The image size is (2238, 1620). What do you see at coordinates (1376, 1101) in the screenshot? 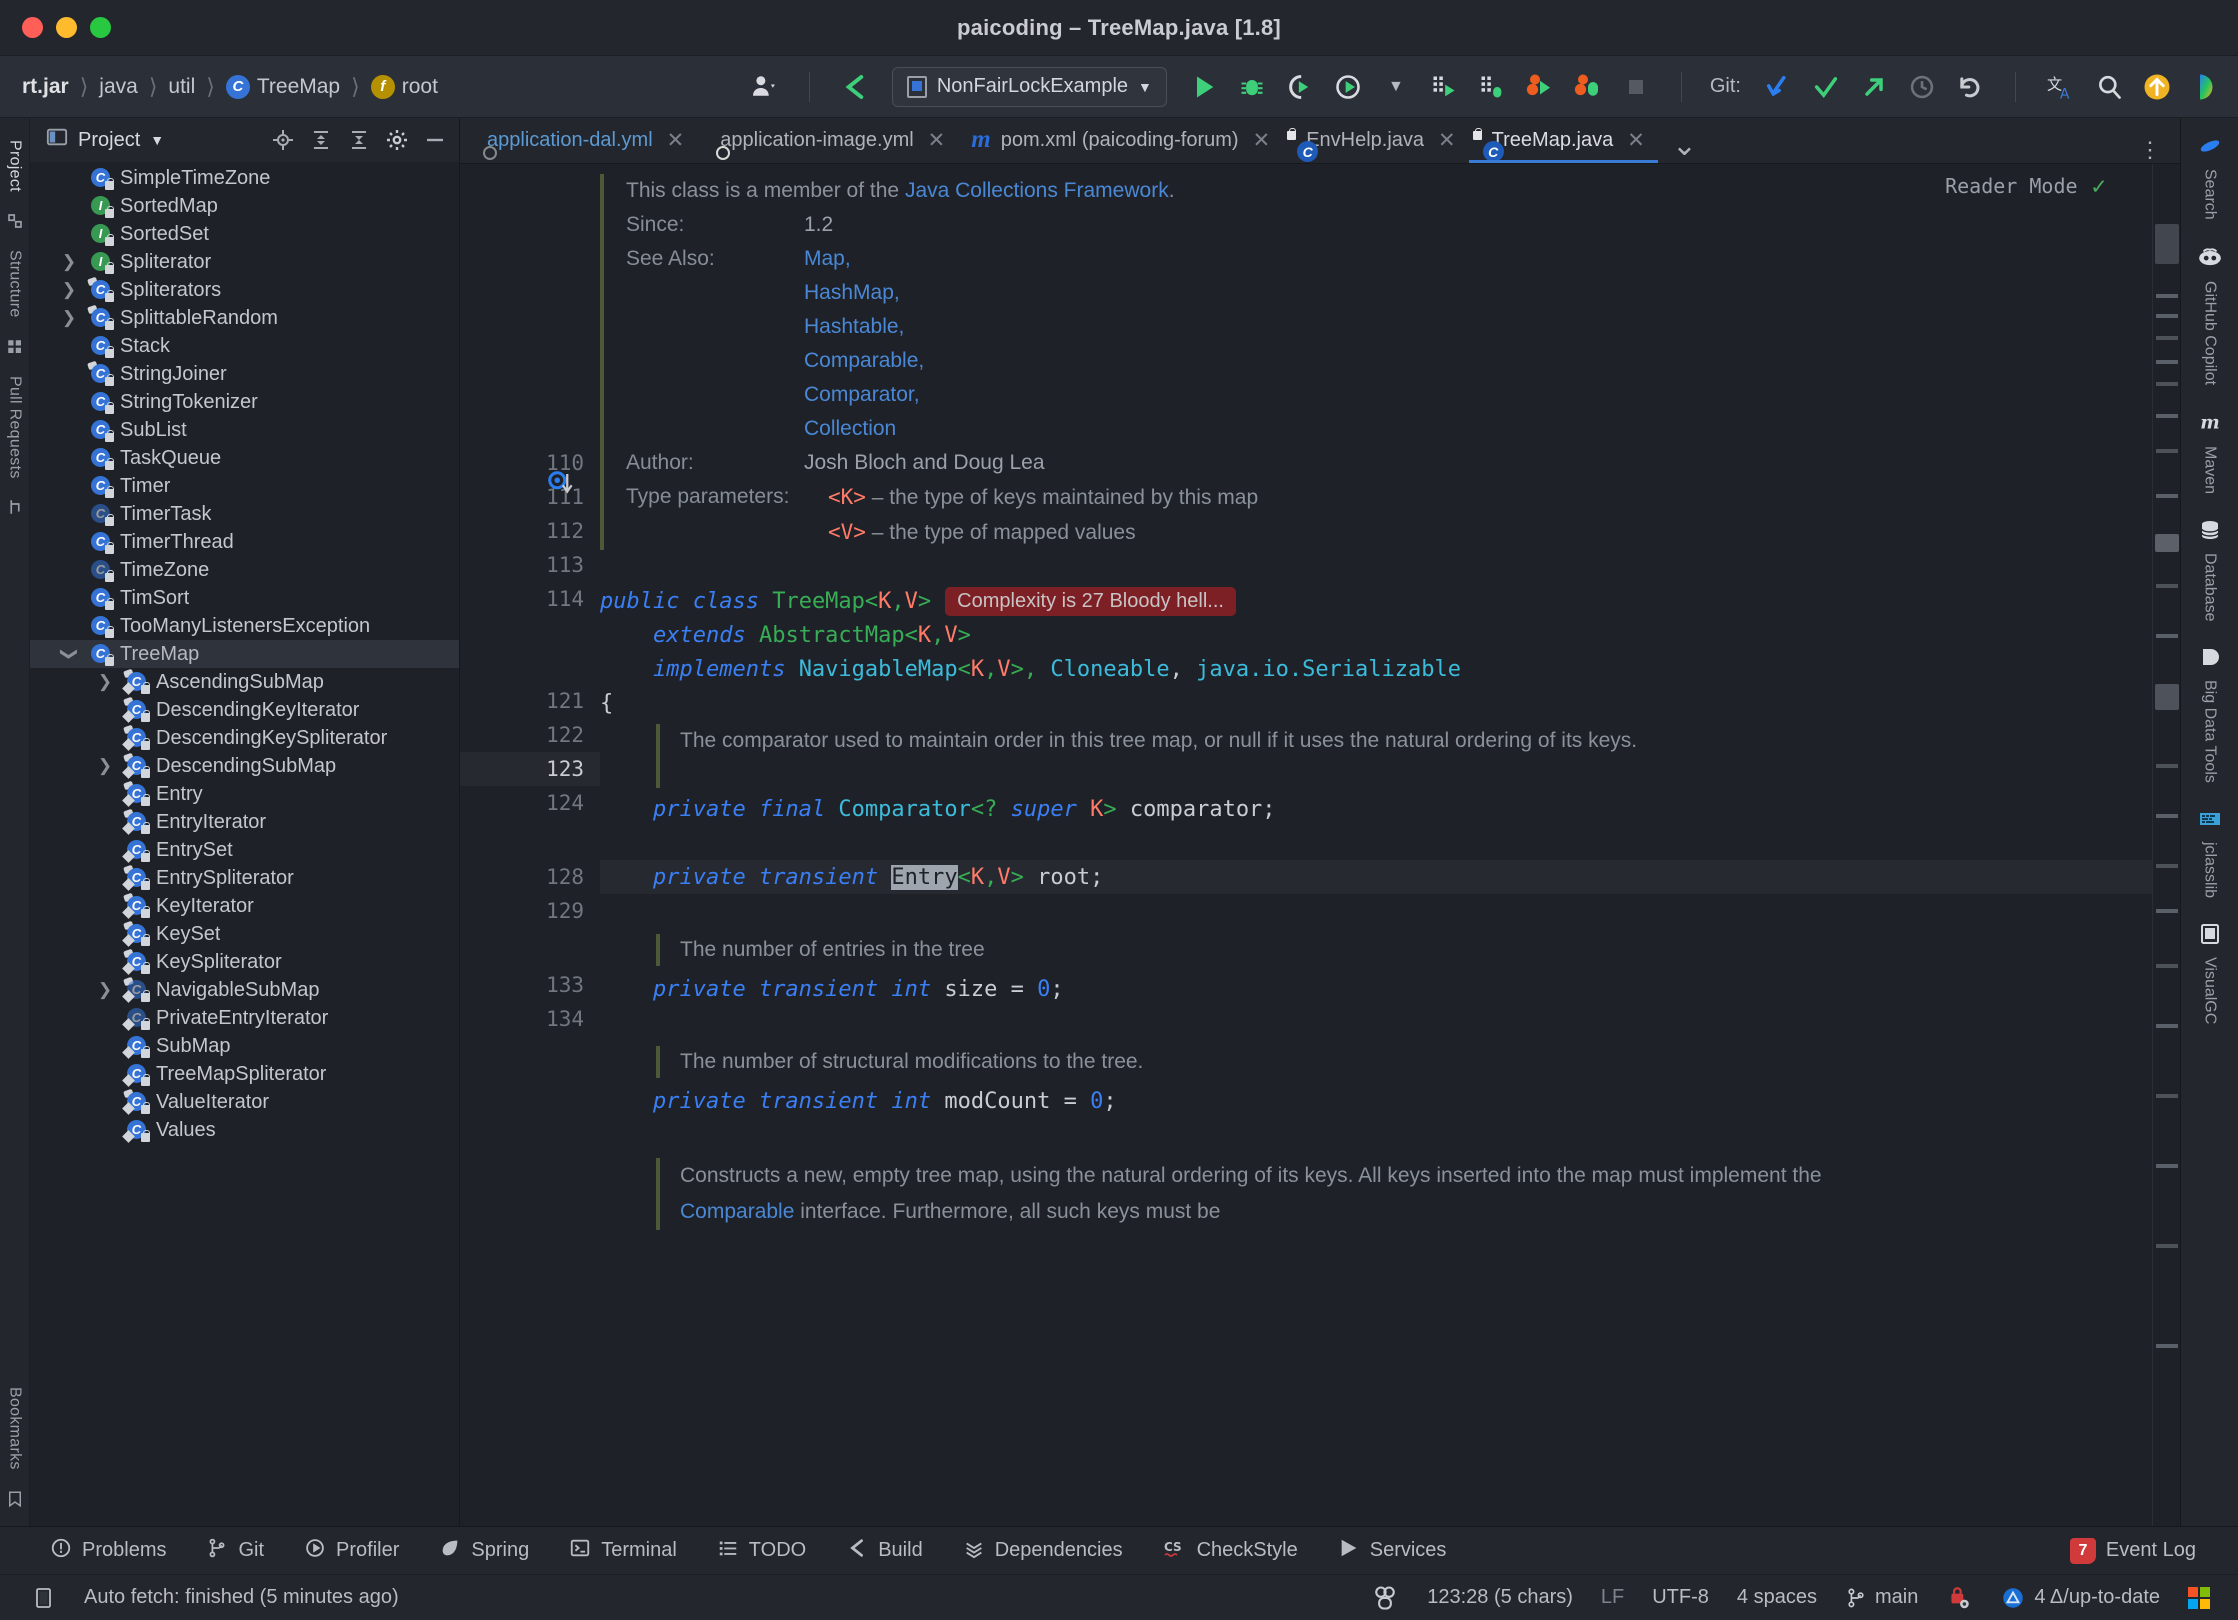
I see `code-line-133: private transient int modCount = 0;` at bounding box center [1376, 1101].